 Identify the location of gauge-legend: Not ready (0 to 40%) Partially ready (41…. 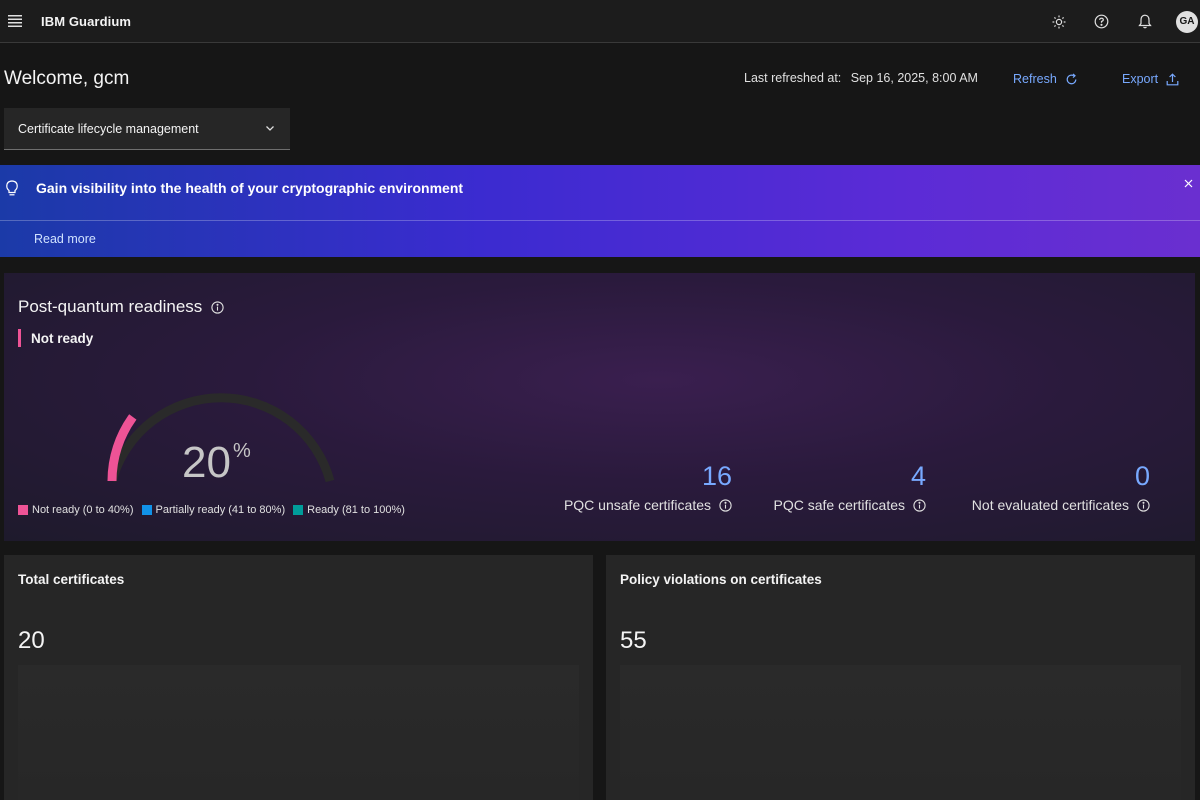
(215, 510).